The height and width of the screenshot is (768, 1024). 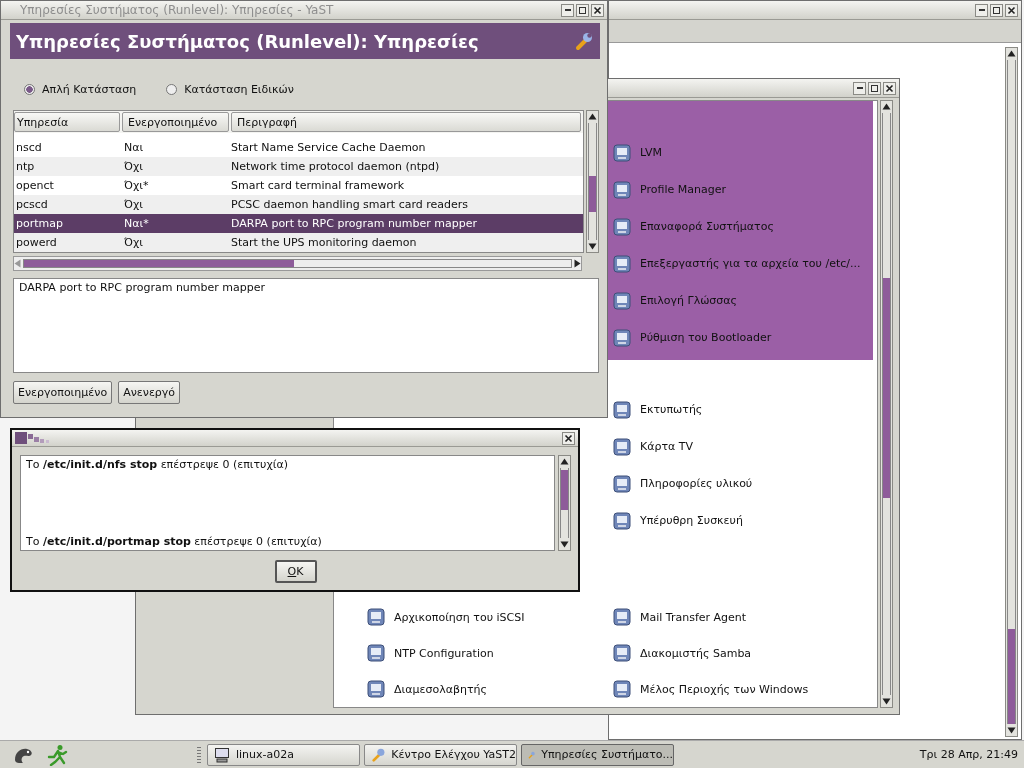 I want to click on module-item: NTP Configuration, so click(x=430, y=653).